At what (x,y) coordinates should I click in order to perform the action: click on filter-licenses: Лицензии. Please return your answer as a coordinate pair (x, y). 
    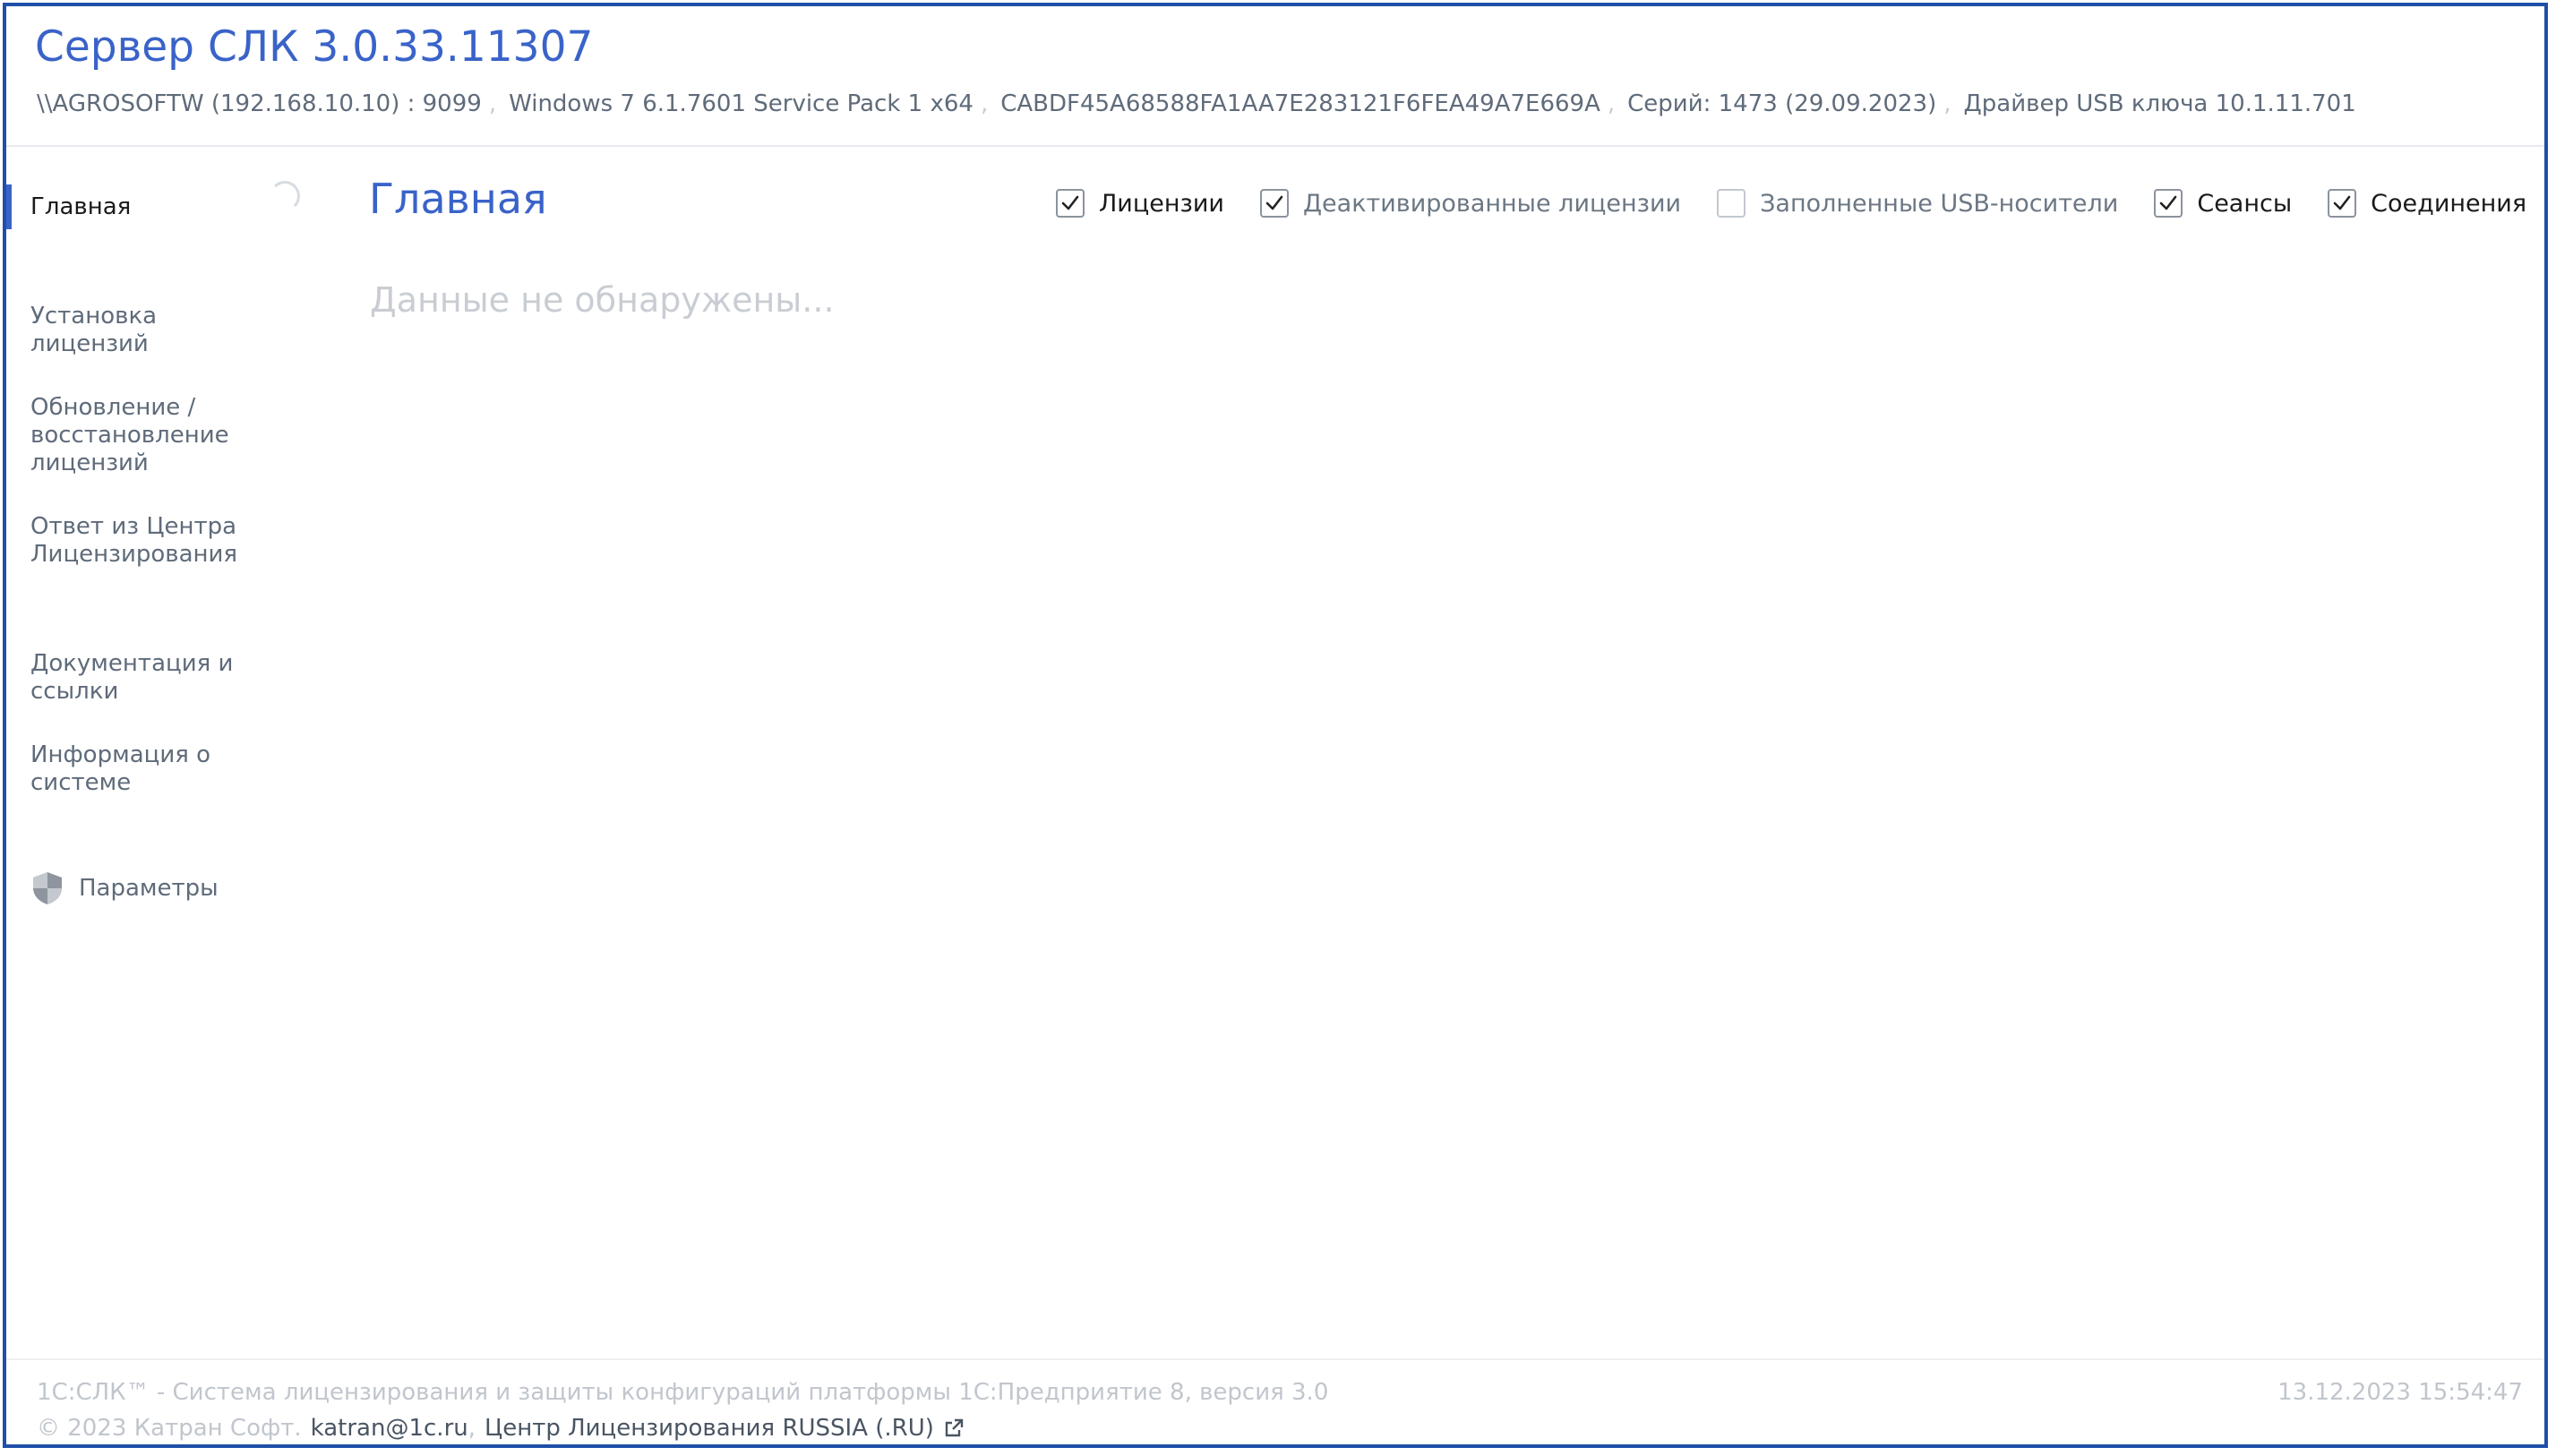
    Looking at the image, I should click on (1140, 203).